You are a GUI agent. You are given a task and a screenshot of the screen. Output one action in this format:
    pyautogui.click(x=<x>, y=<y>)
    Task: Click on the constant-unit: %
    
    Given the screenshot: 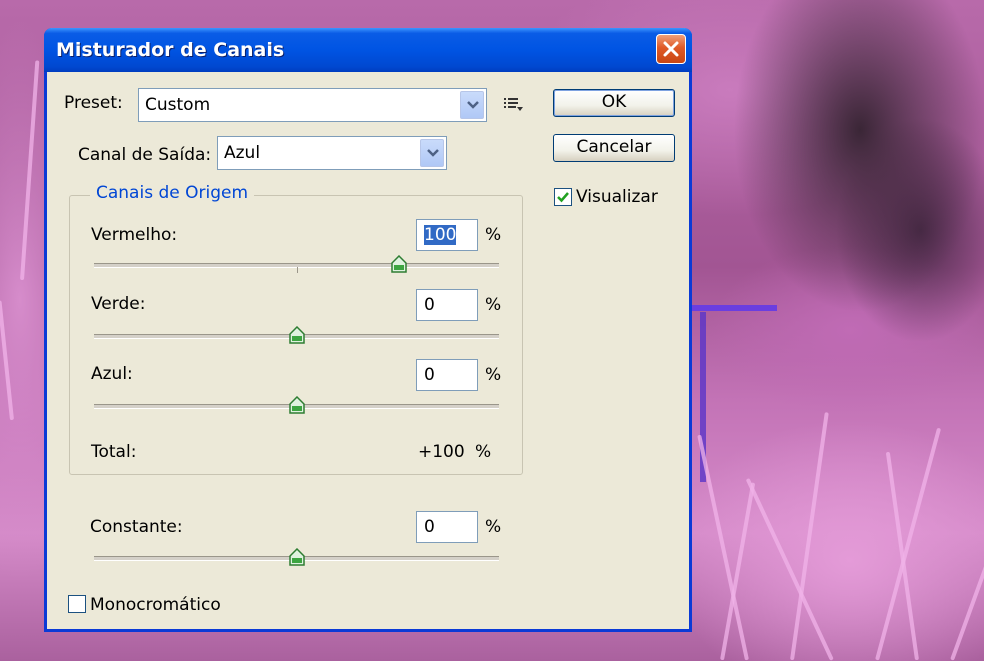 What is the action you would take?
    pyautogui.click(x=493, y=527)
    